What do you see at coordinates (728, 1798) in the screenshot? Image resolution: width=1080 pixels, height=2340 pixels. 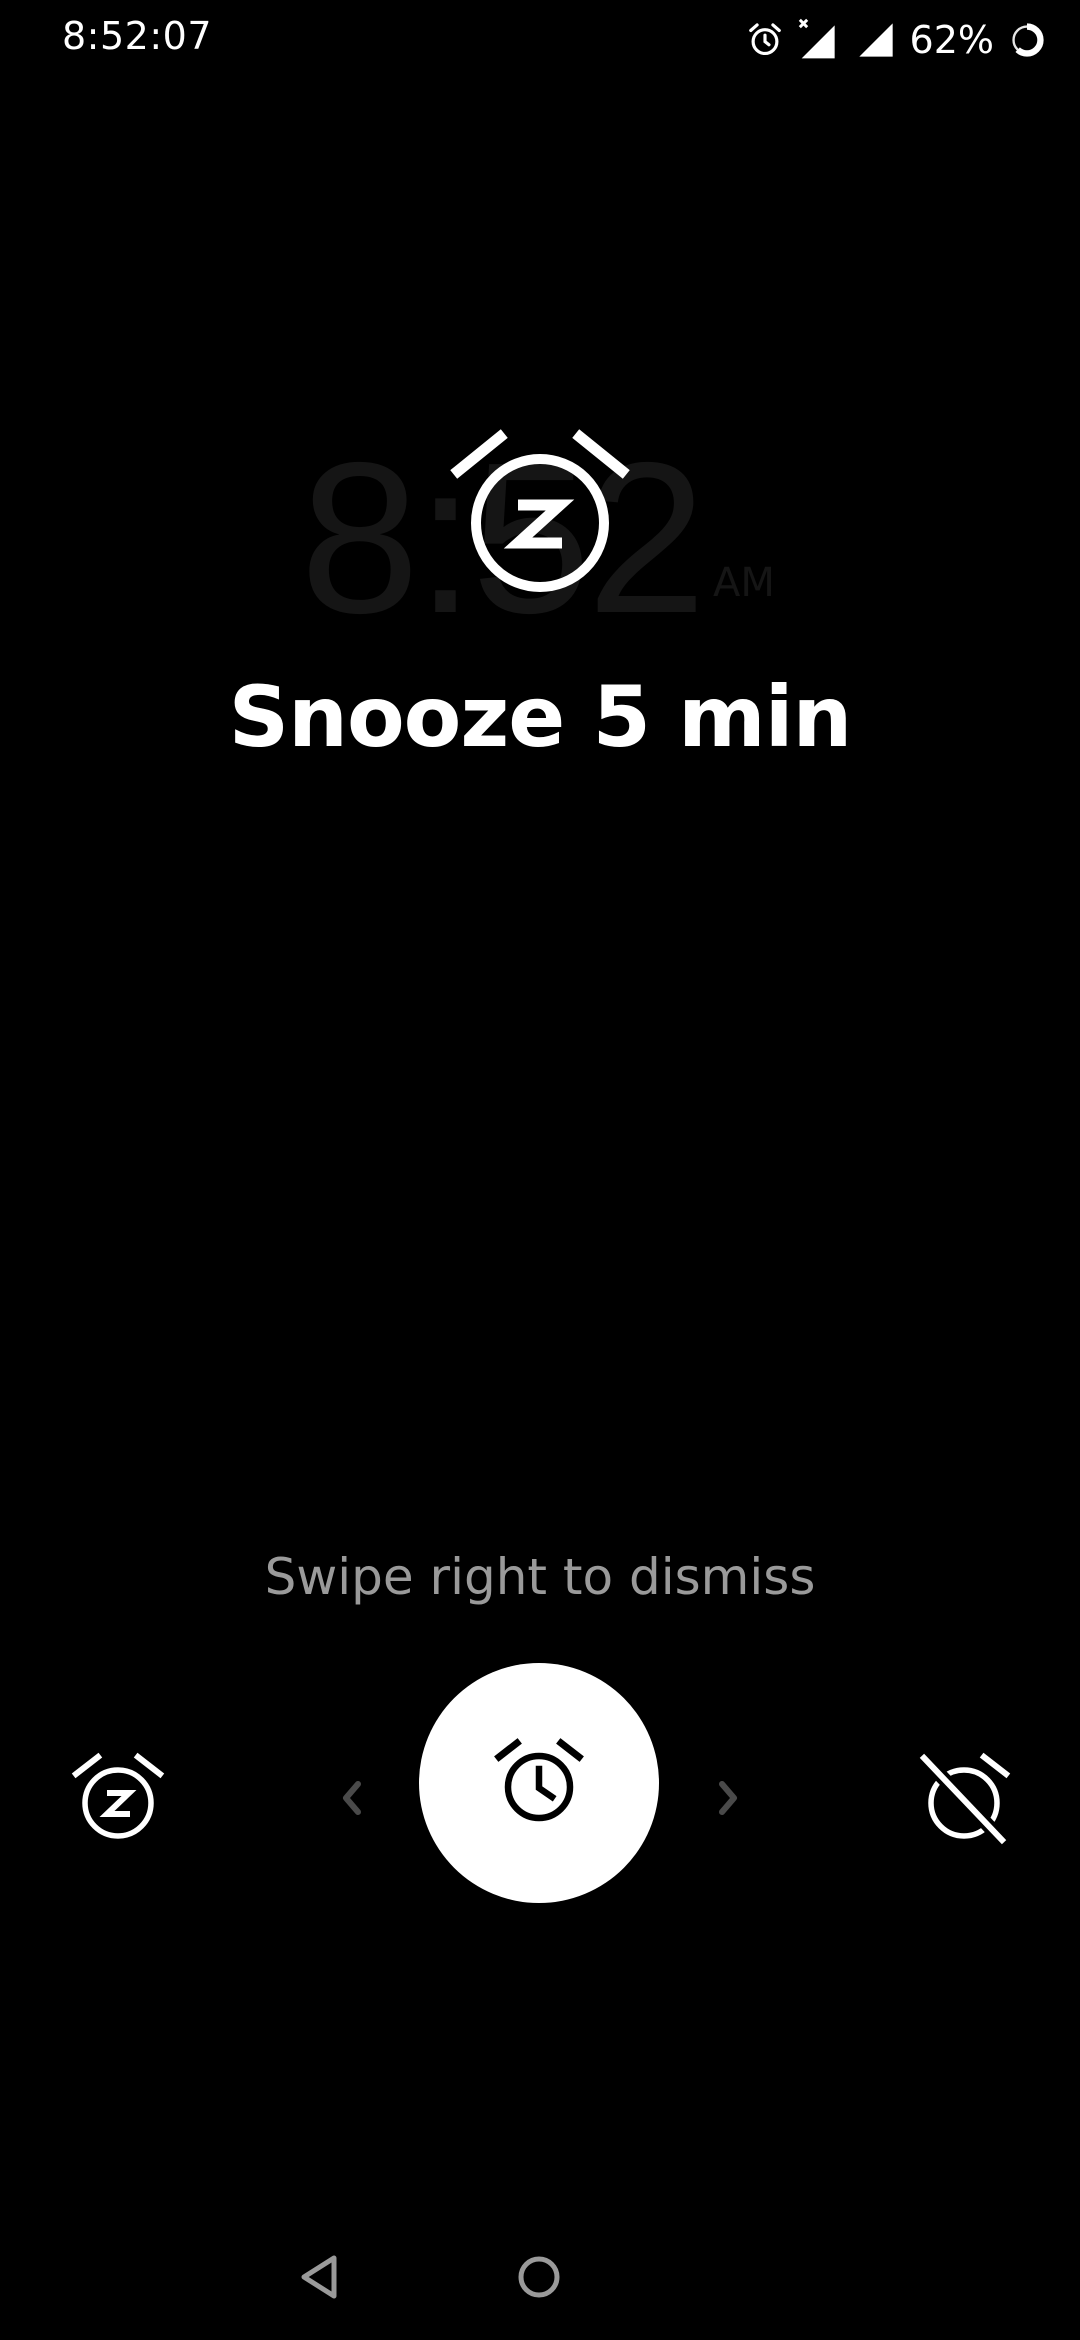 I see `chevron-right-icon` at bounding box center [728, 1798].